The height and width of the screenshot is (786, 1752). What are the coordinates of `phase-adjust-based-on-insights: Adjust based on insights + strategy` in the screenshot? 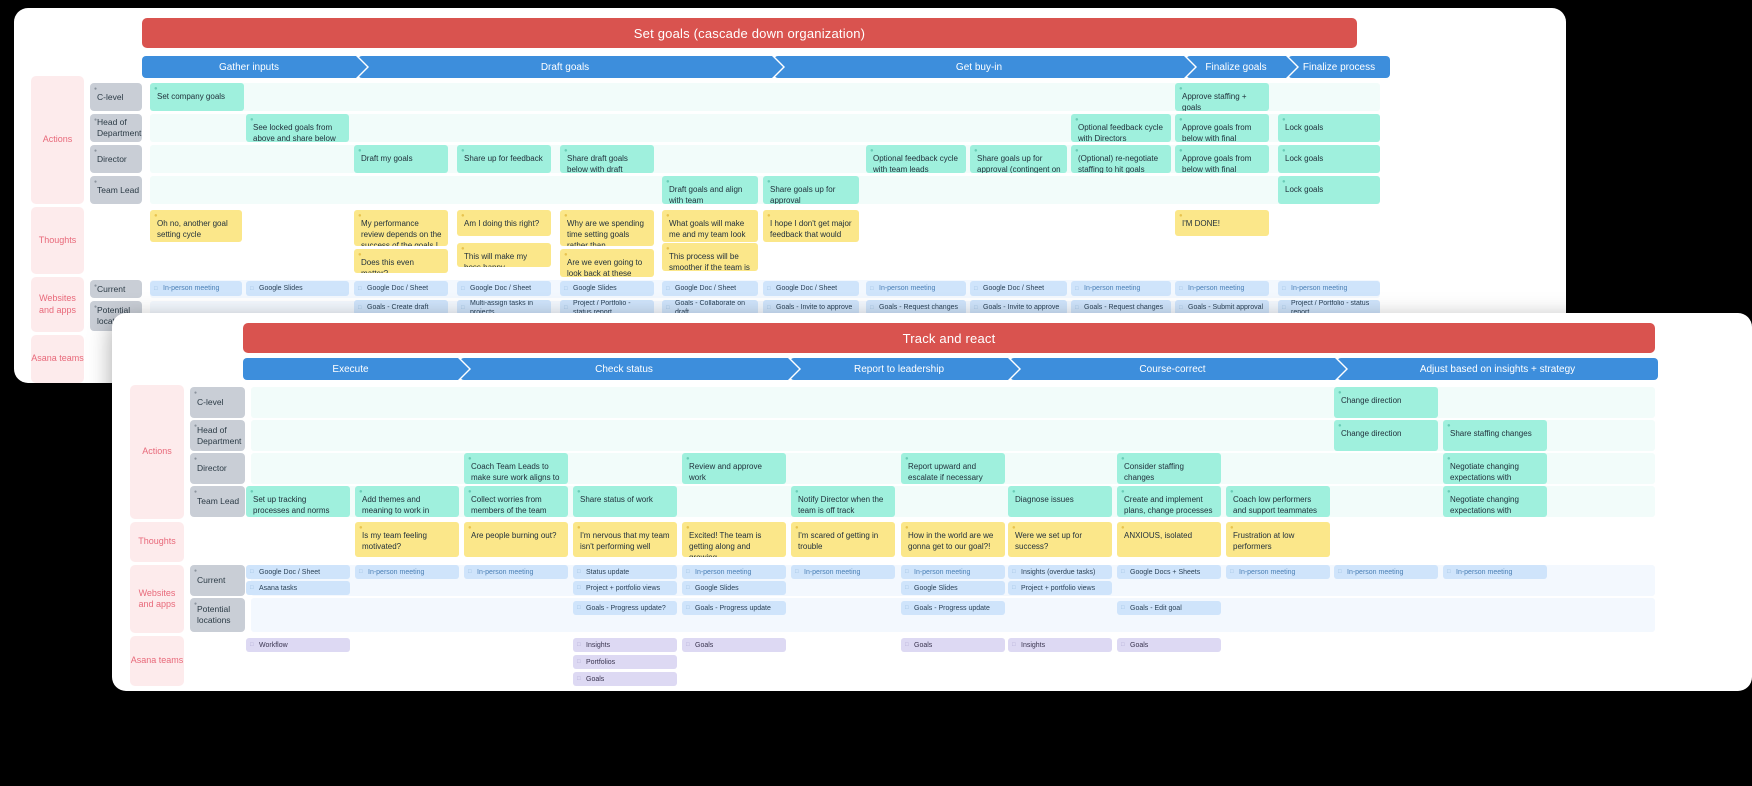 It's located at (1497, 369).